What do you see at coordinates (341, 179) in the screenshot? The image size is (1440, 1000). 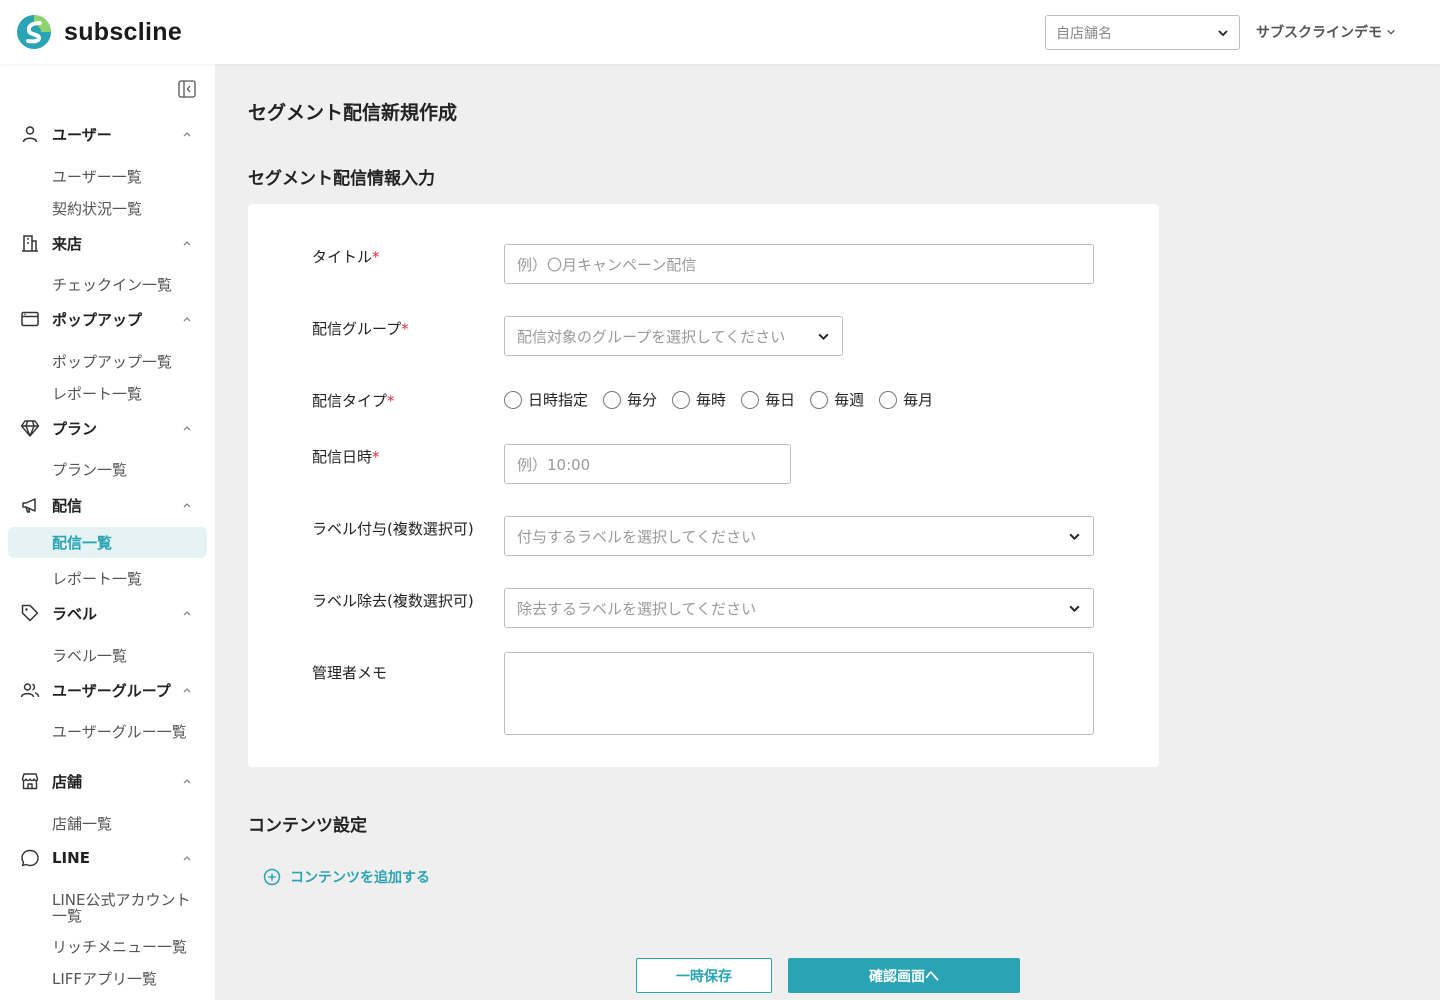 I see `info-section-title: セグメント配信情報入力` at bounding box center [341, 179].